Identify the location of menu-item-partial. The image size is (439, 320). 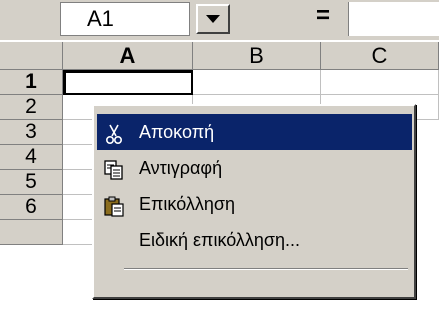
(254, 302).